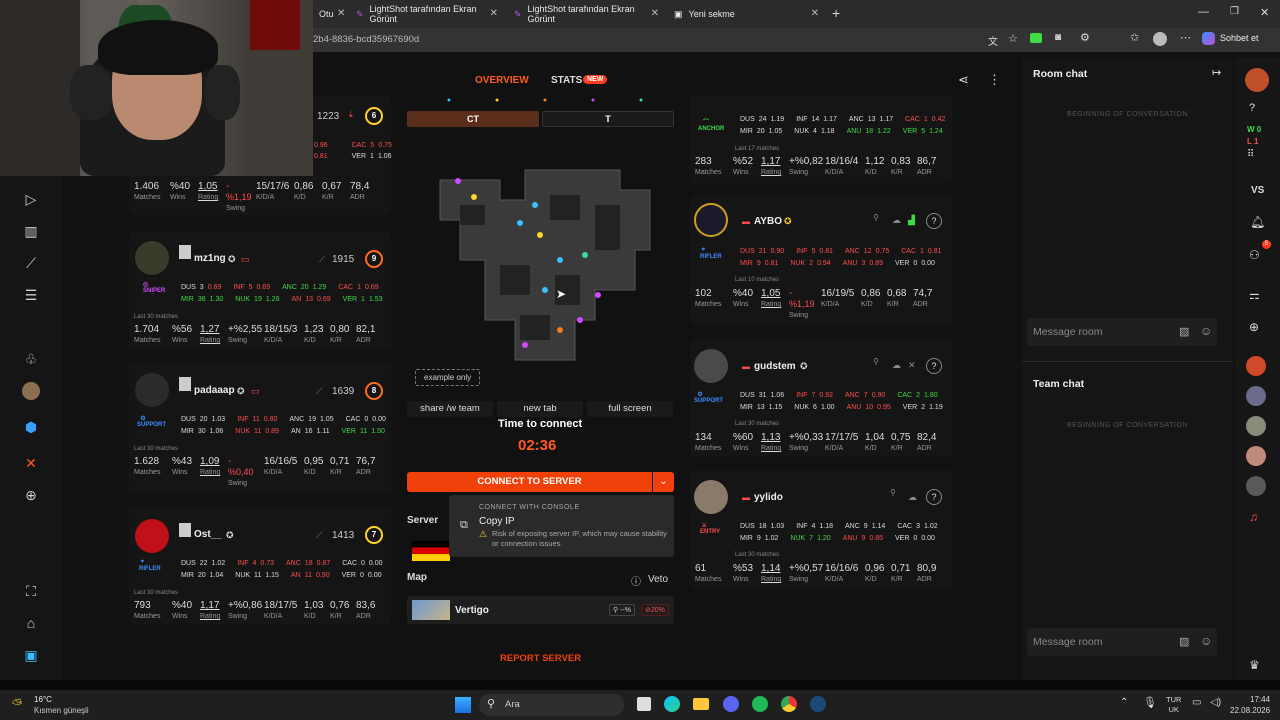 Image resolution: width=1280 pixels, height=720 pixels. Describe the element at coordinates (775, 366) in the screenshot. I see `player-name: gudstem` at that location.